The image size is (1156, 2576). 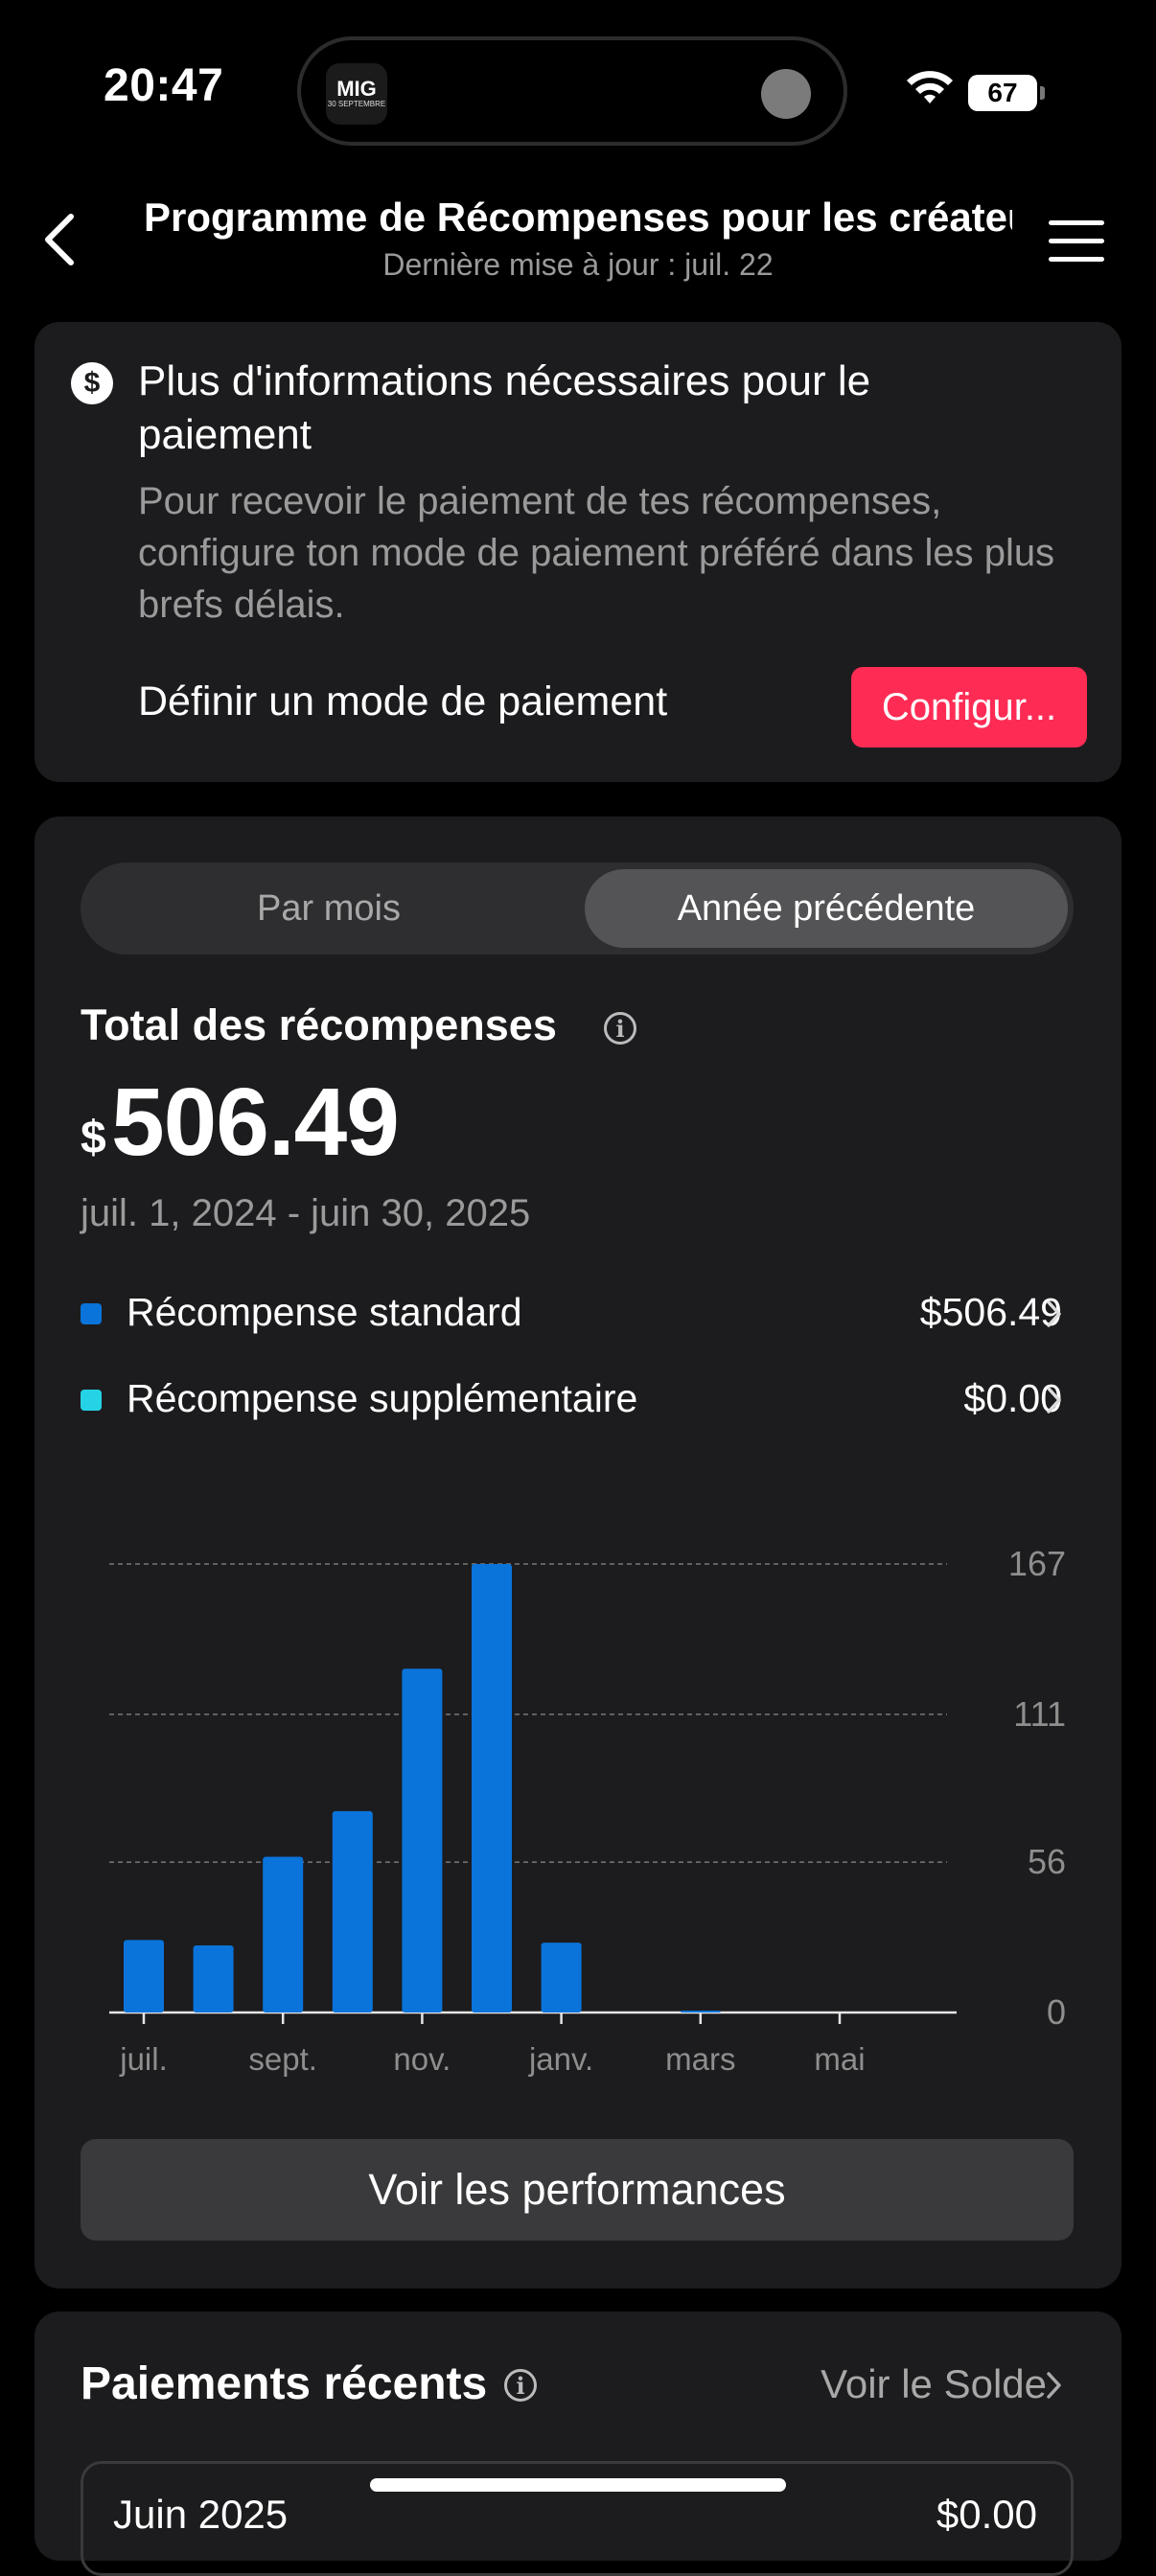 What do you see at coordinates (1003, 93) in the screenshot?
I see `battery-indicator: 67` at bounding box center [1003, 93].